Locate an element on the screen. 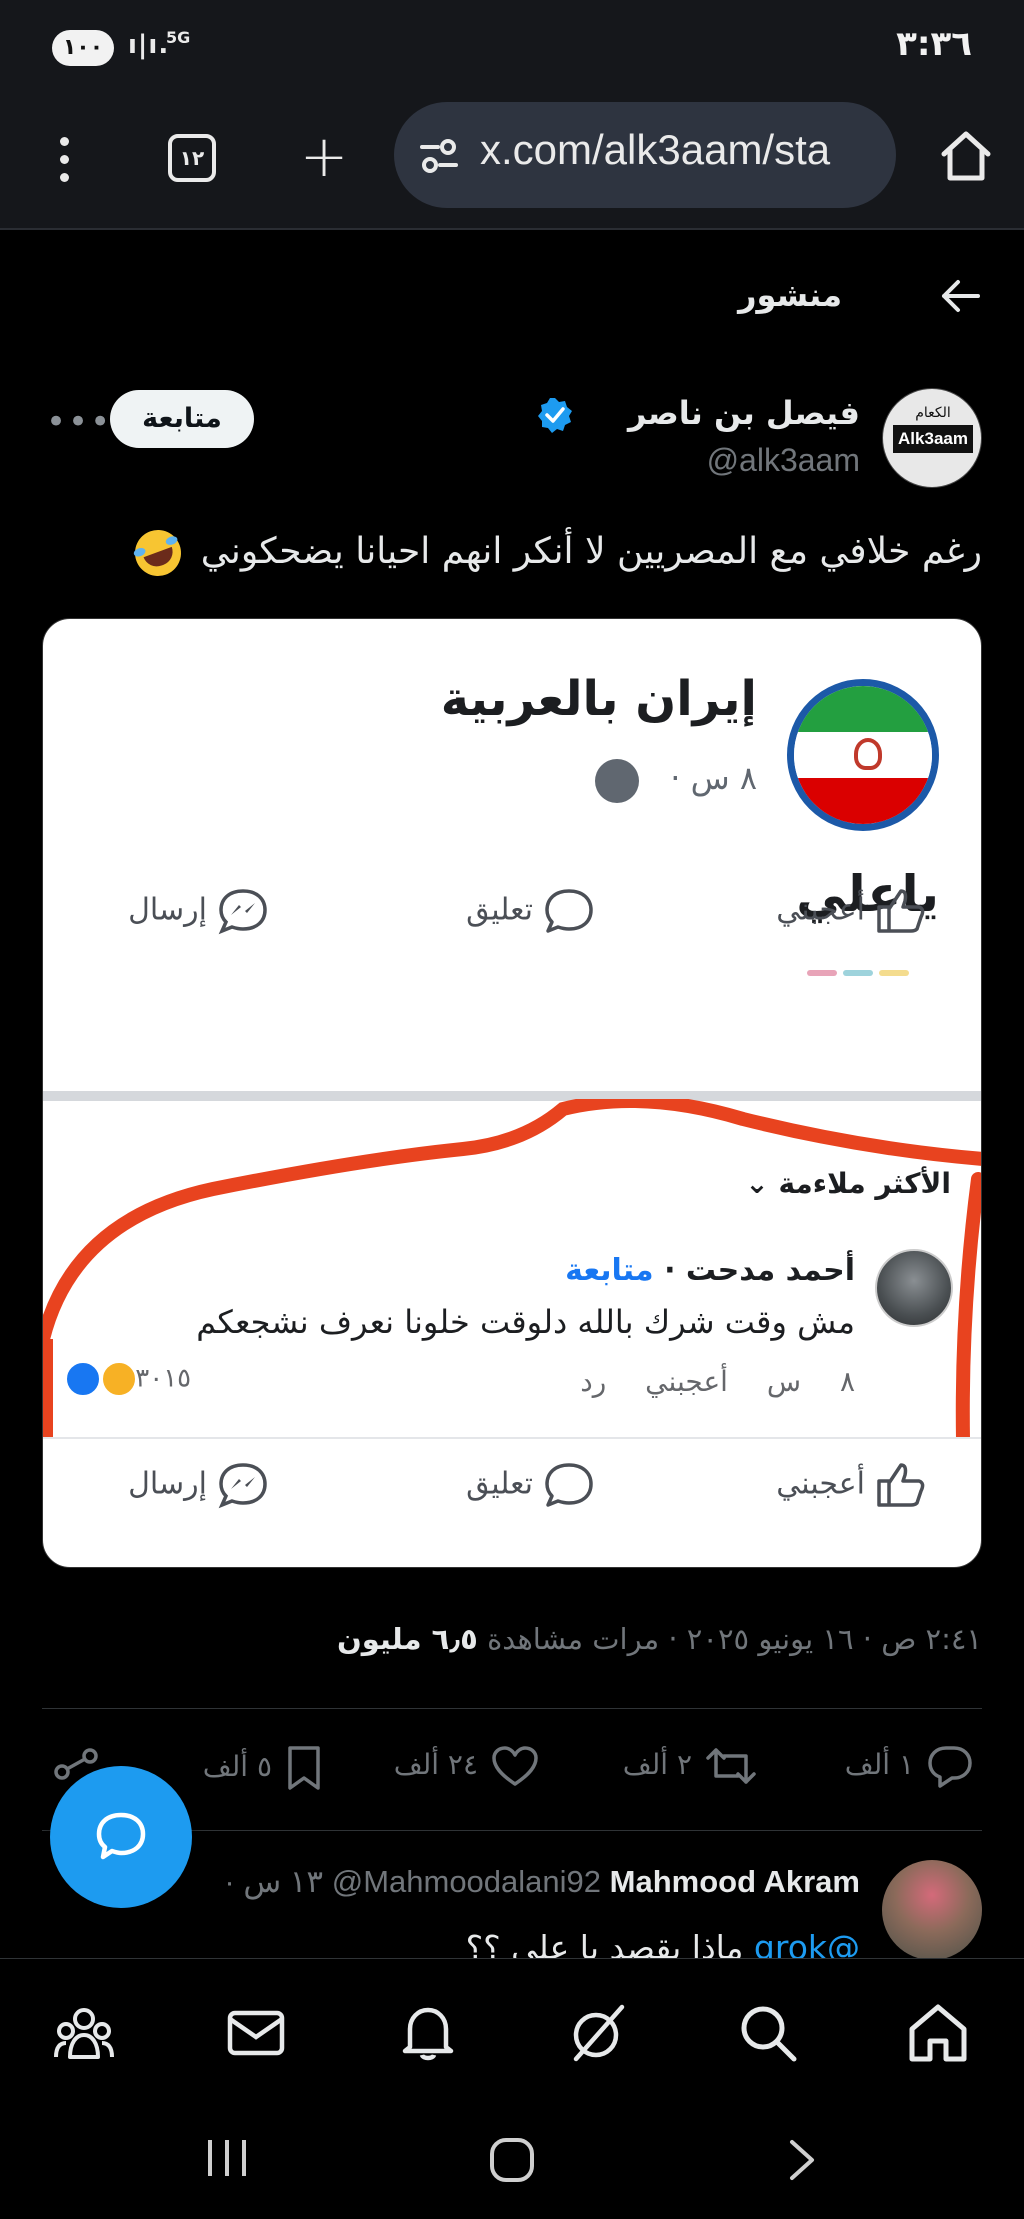 This screenshot has width=1024, height=2219. bookmark-count-button: ٥ ألف is located at coordinates (263, 1768).